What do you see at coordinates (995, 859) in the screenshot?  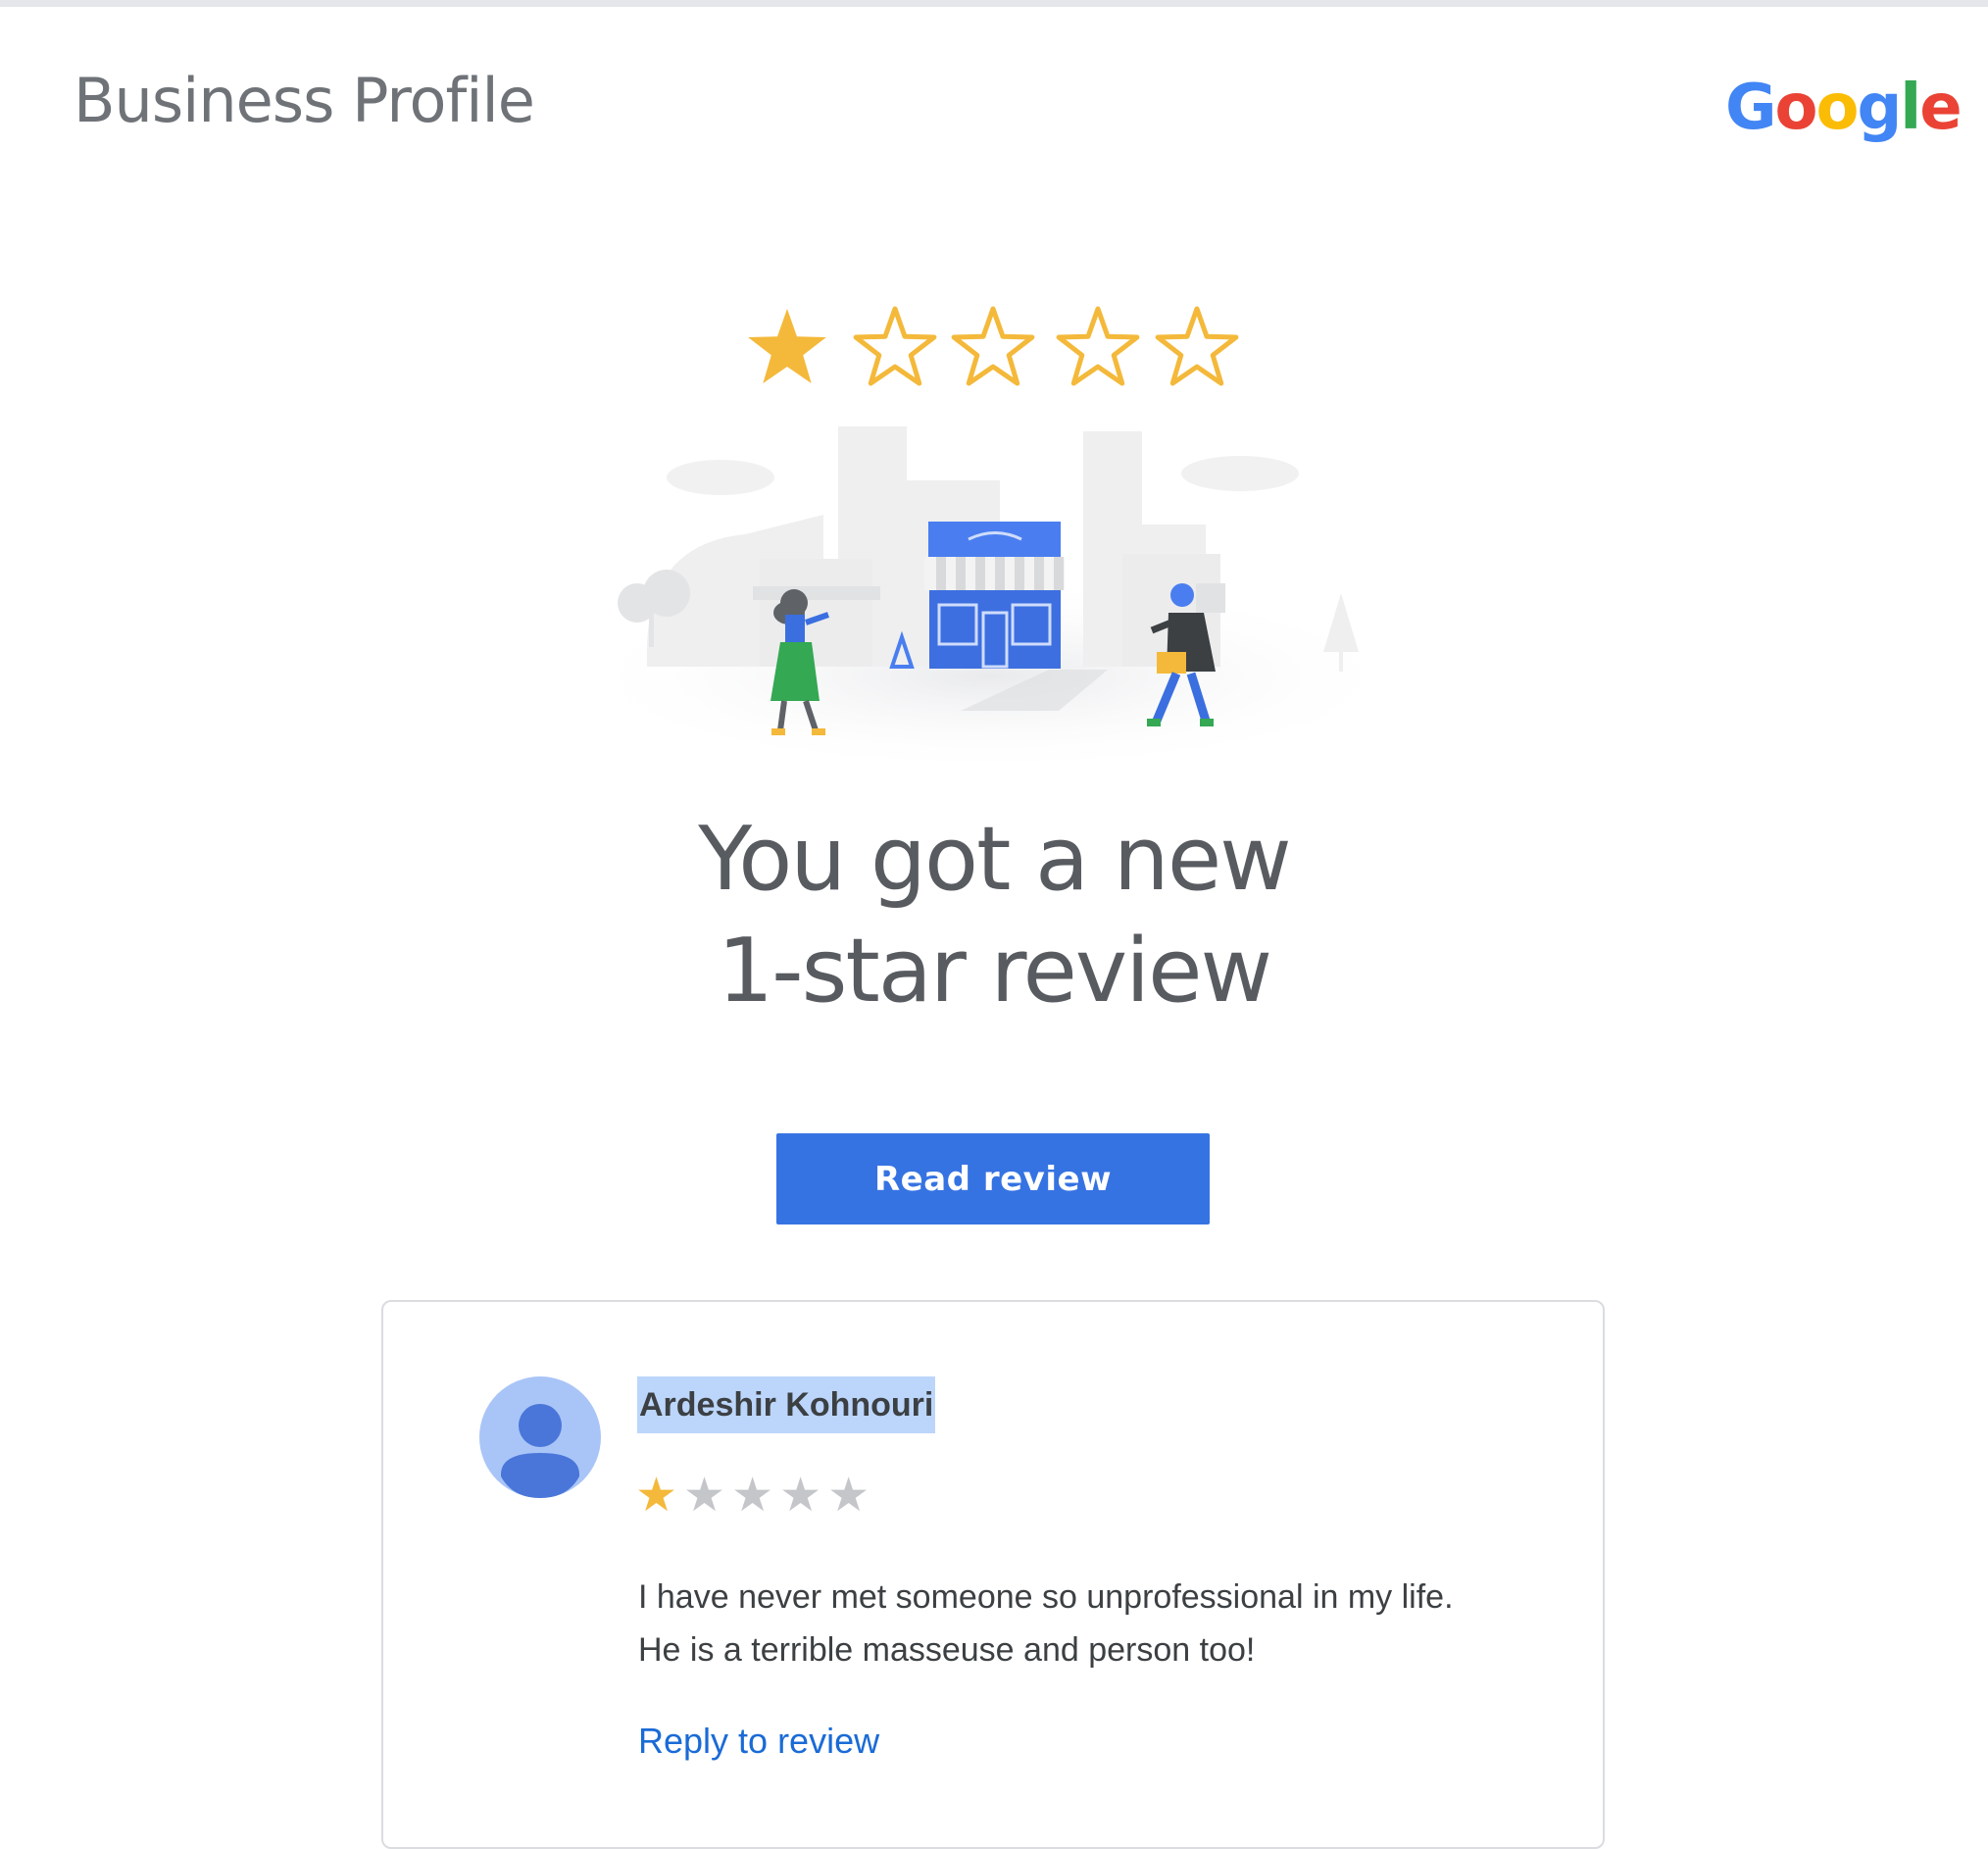 I see `headline-line-1: You got a new` at bounding box center [995, 859].